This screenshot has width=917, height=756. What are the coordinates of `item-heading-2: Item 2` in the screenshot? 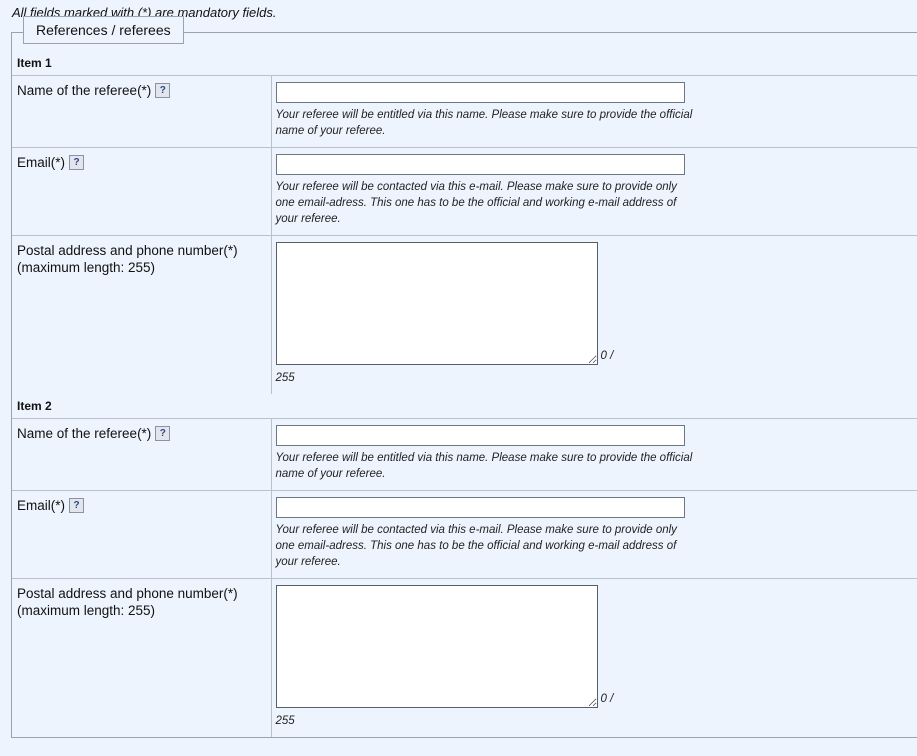 It's located at (34, 406).